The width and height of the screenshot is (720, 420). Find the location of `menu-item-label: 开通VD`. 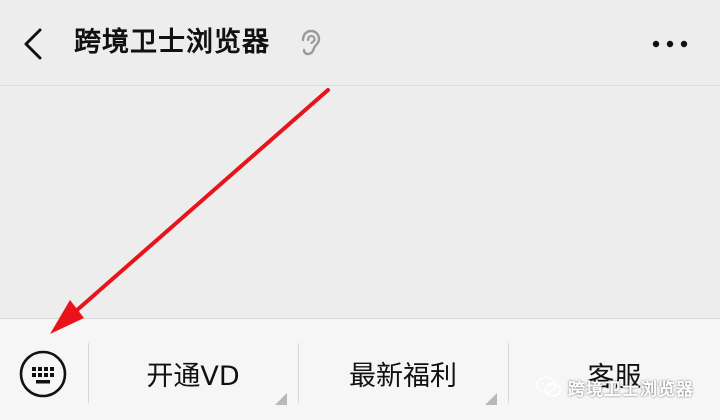

menu-item-label: 开通VD is located at coordinates (193, 376).